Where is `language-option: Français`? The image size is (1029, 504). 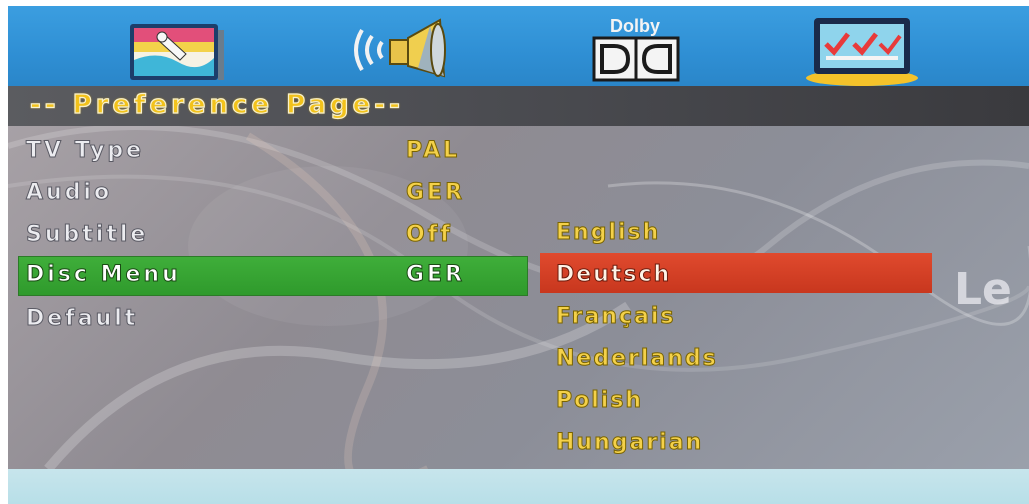 language-option: Français is located at coordinates (616, 317).